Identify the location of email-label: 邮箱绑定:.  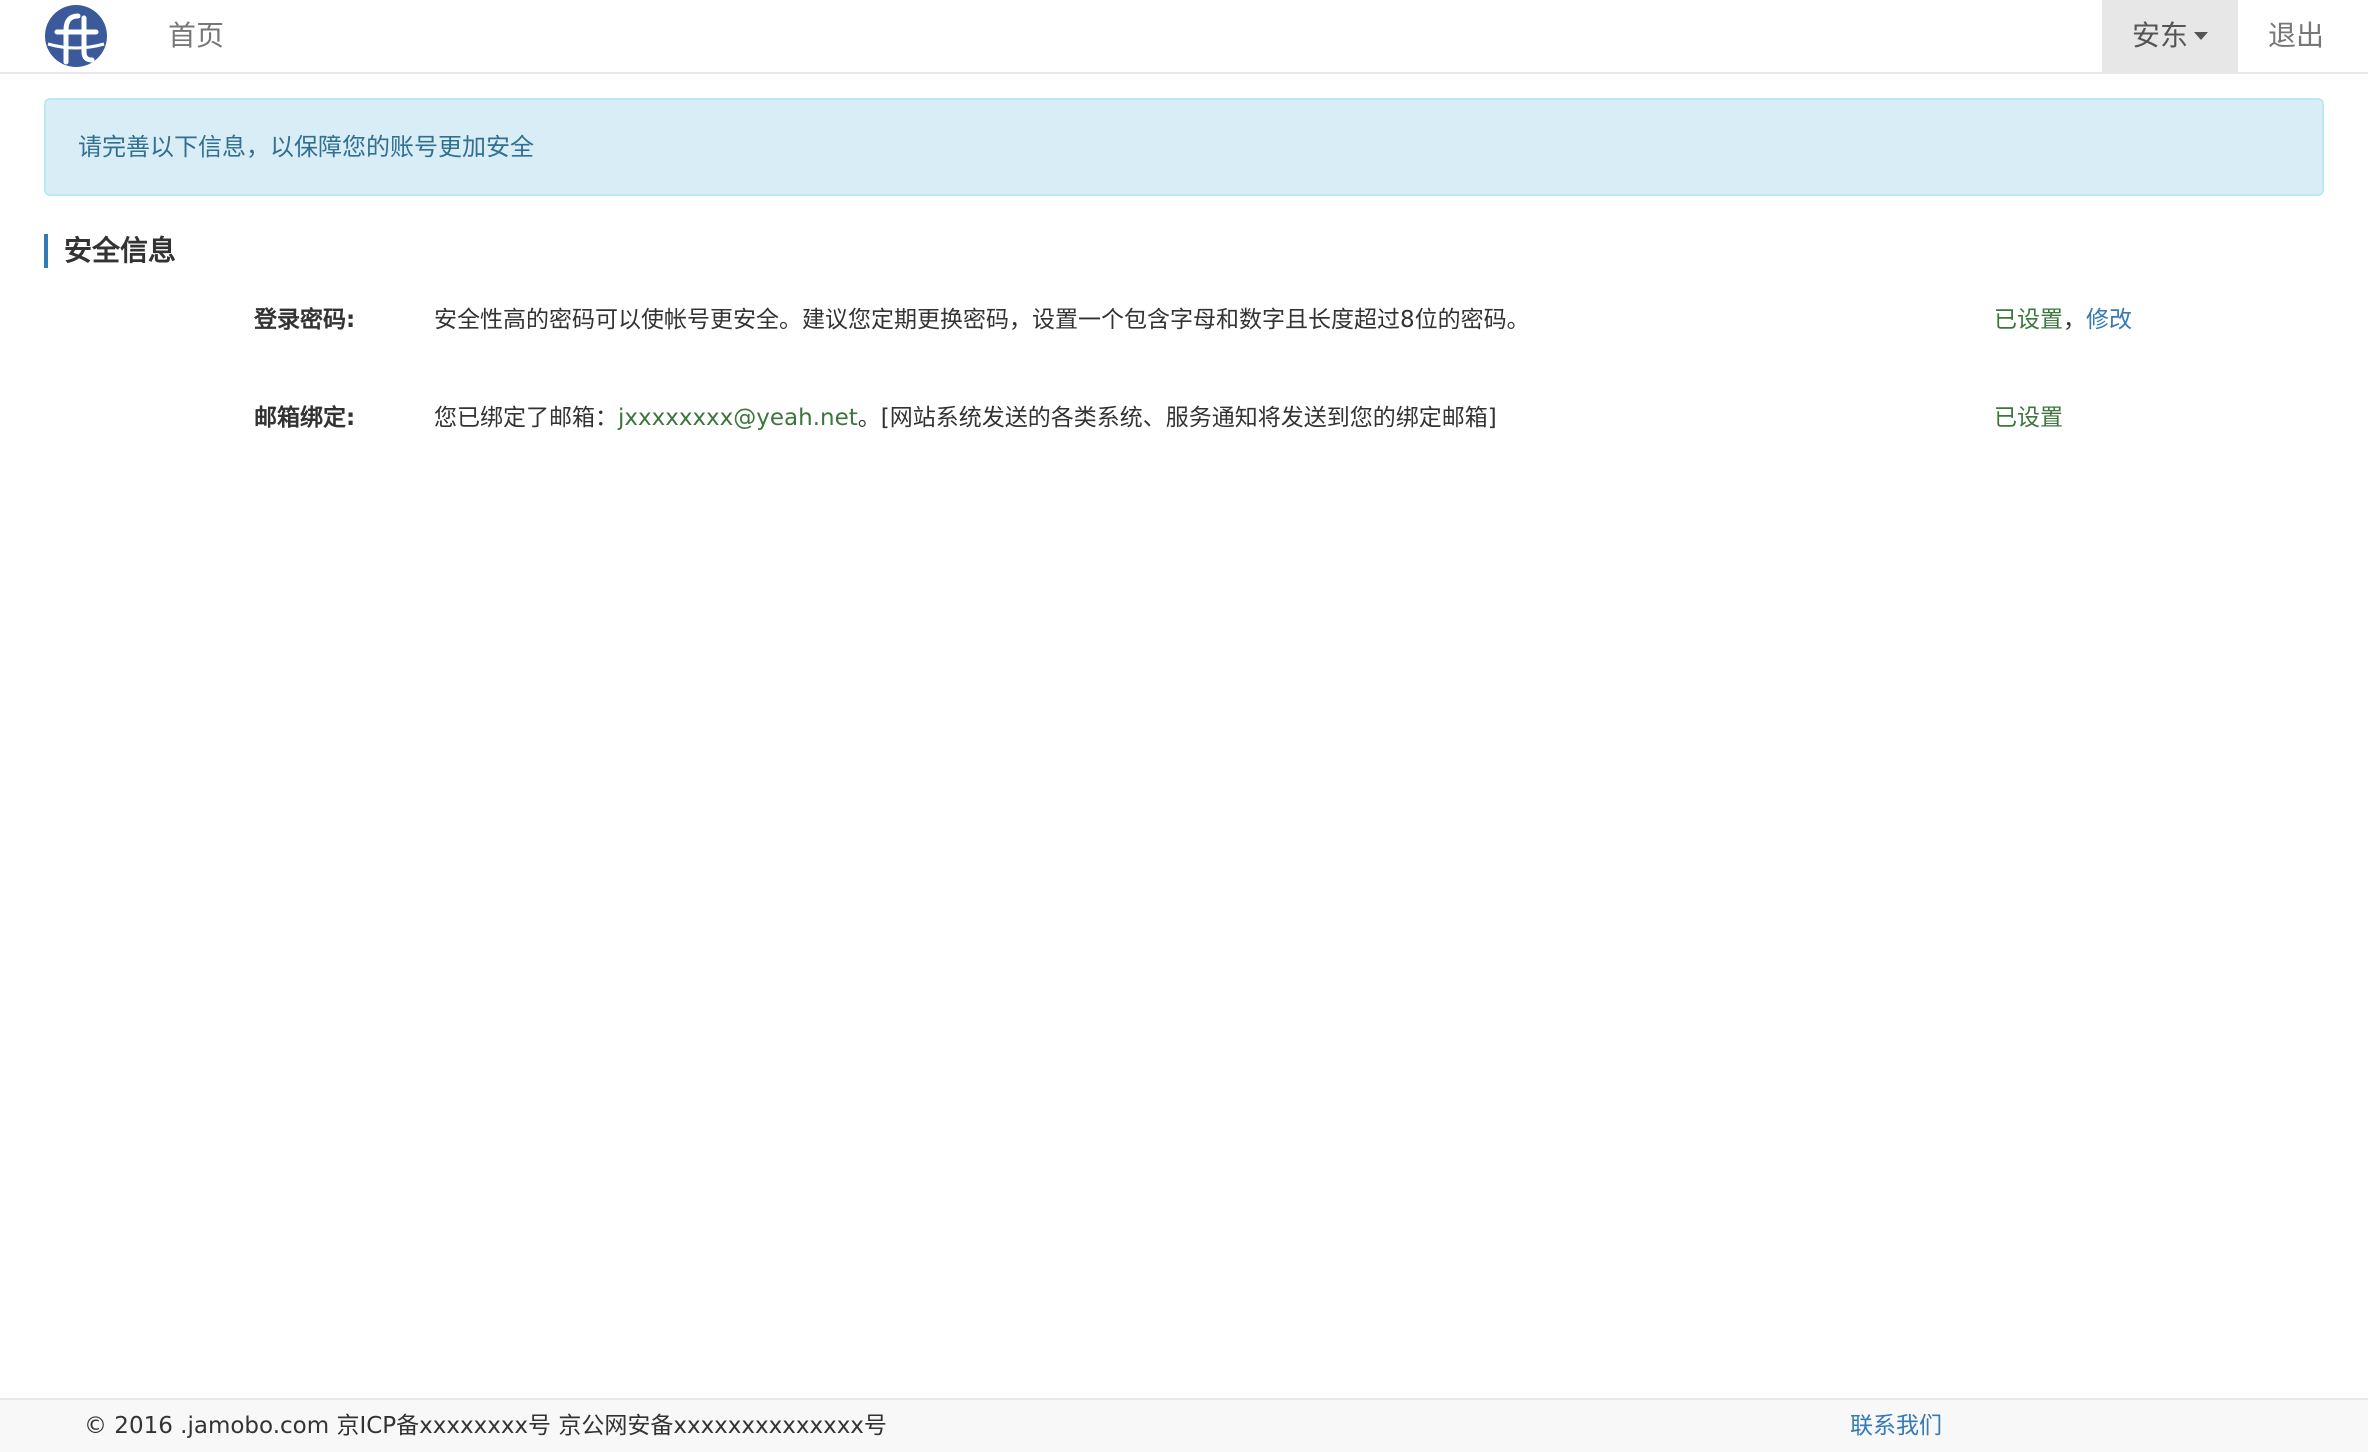
(305, 418).